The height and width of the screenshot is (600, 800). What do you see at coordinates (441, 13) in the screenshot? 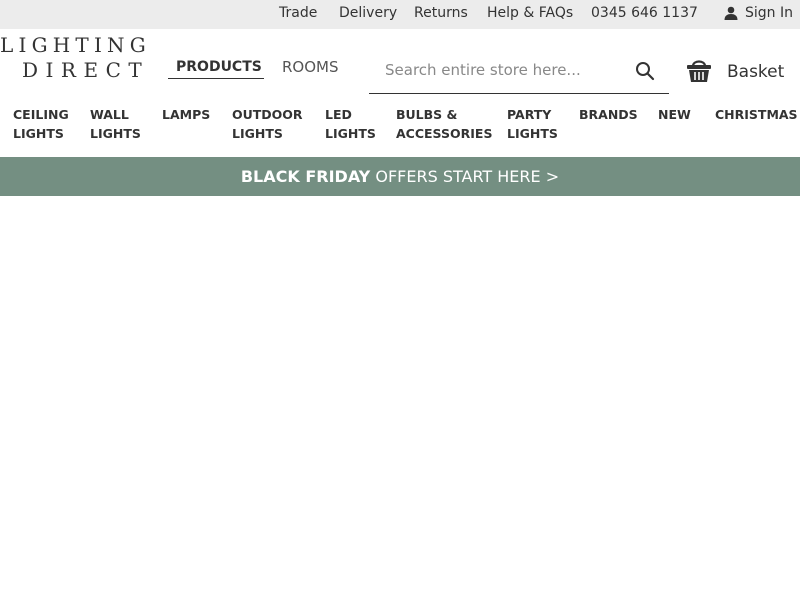
I see `returns-link: Returns` at bounding box center [441, 13].